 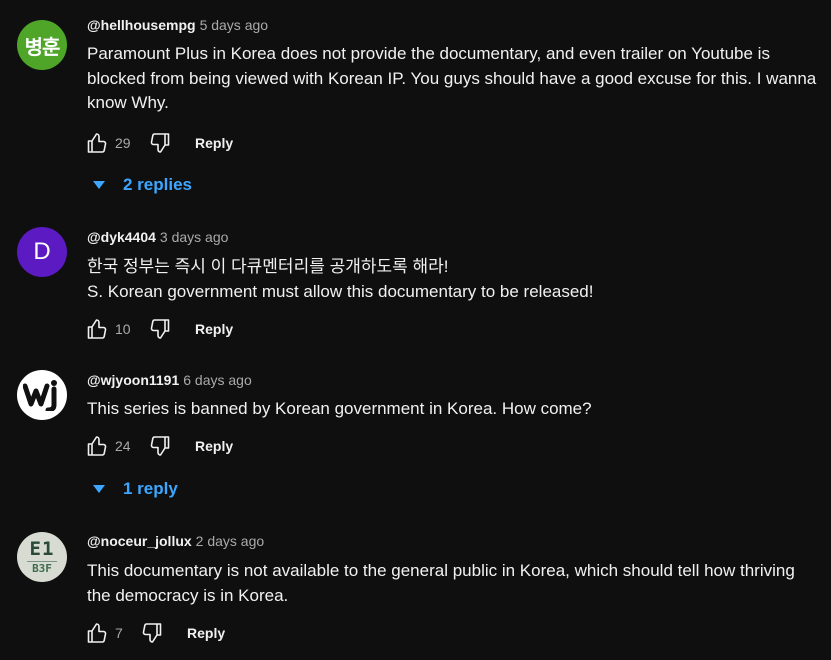 I want to click on avatar, so click(x=42, y=395).